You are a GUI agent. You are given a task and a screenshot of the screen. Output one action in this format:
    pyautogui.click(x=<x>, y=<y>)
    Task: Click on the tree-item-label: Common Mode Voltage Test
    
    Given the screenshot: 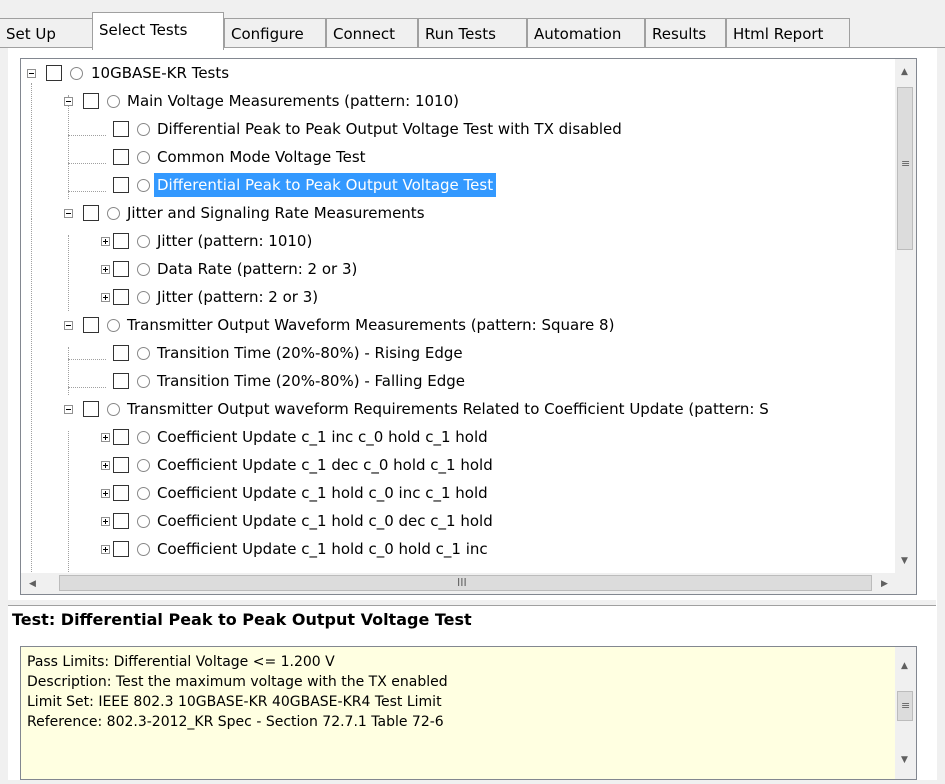 What is the action you would take?
    pyautogui.click(x=261, y=157)
    